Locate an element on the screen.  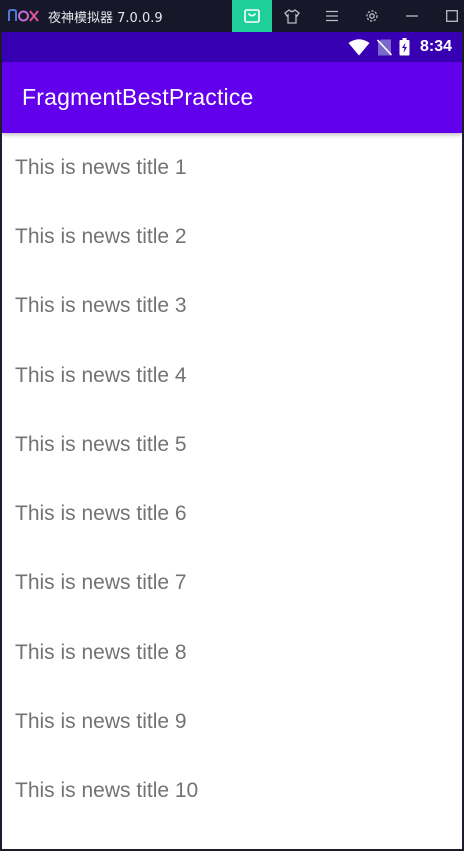
emulator-title-bar: 夜神模拟器 7.0.0.9 is located at coordinates (232, 16).